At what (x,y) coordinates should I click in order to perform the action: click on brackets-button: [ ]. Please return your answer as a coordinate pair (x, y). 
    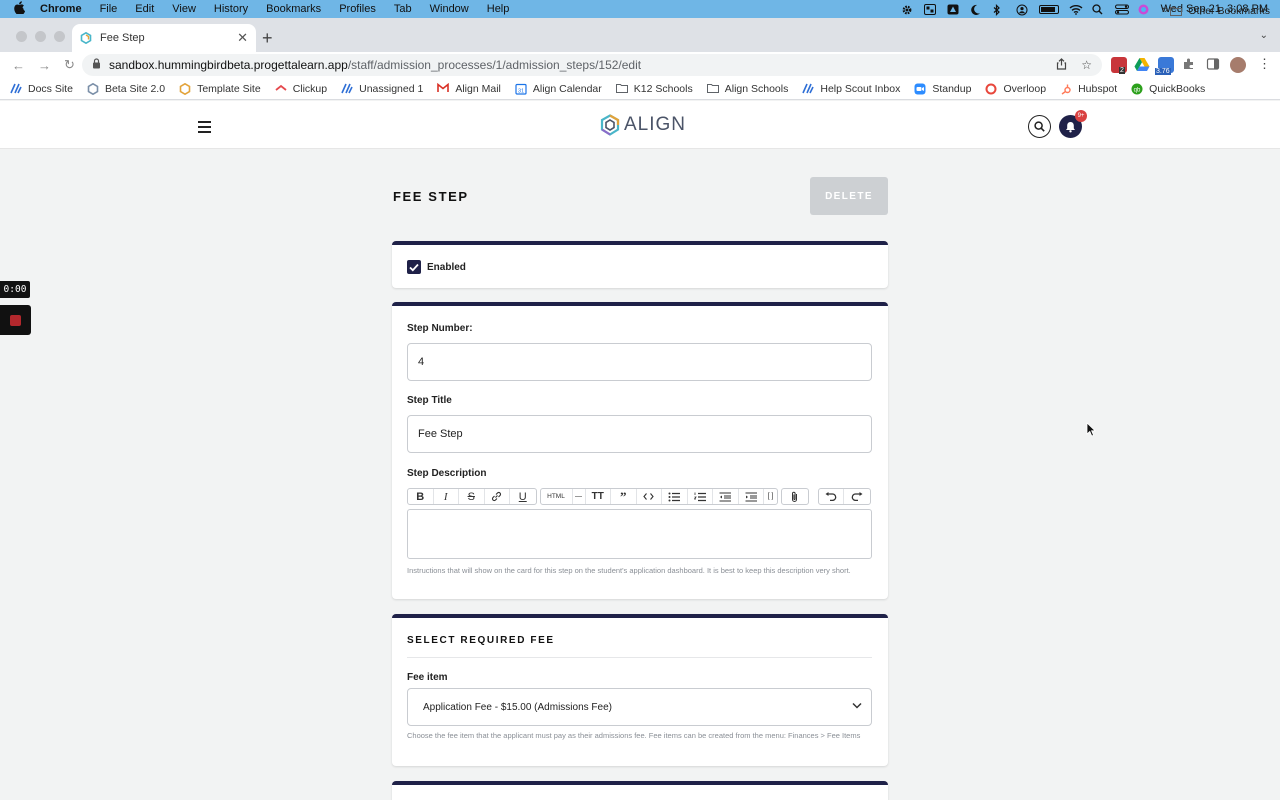
    Looking at the image, I should click on (770, 496).